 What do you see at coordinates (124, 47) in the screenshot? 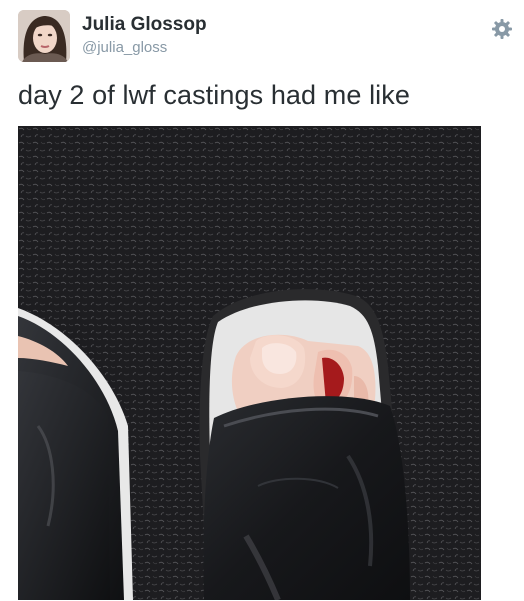
I see `user-handle: @julia_gloss` at bounding box center [124, 47].